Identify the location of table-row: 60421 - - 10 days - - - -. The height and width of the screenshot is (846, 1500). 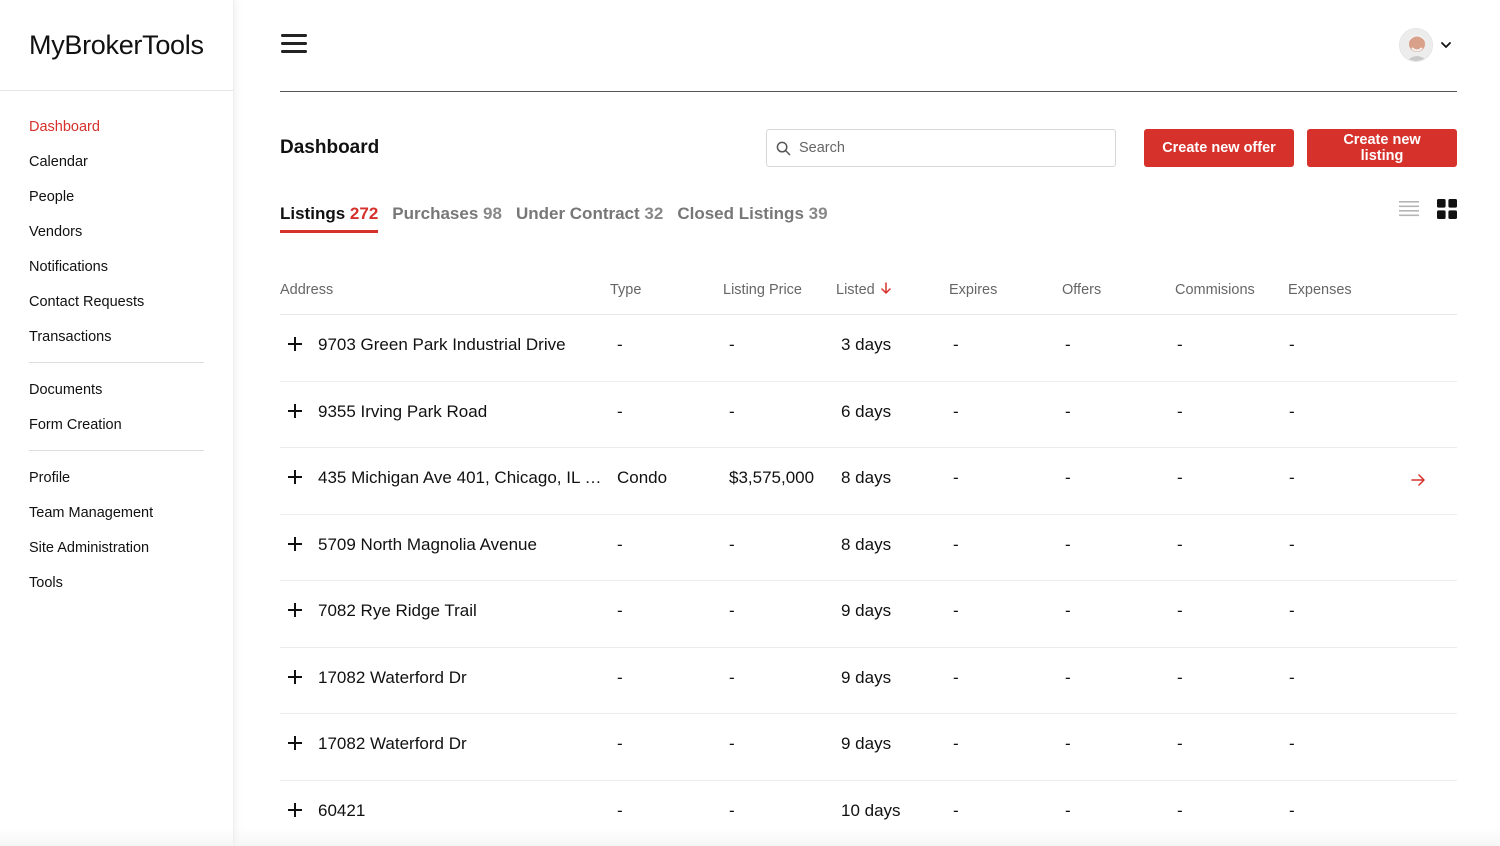
(868, 813).